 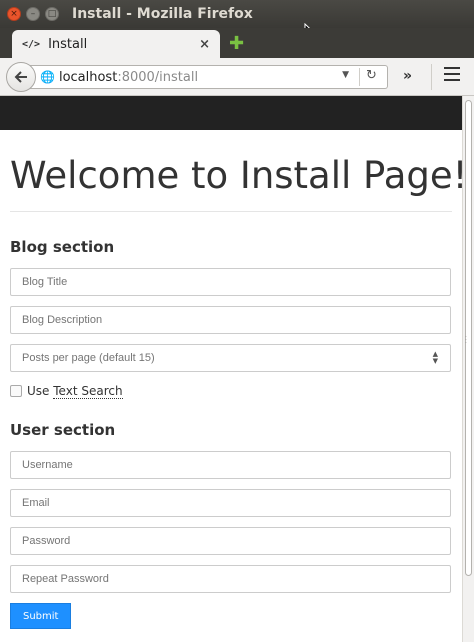 What do you see at coordinates (466, 340) in the screenshot?
I see `scrollbar-grip-icon: · · ·` at bounding box center [466, 340].